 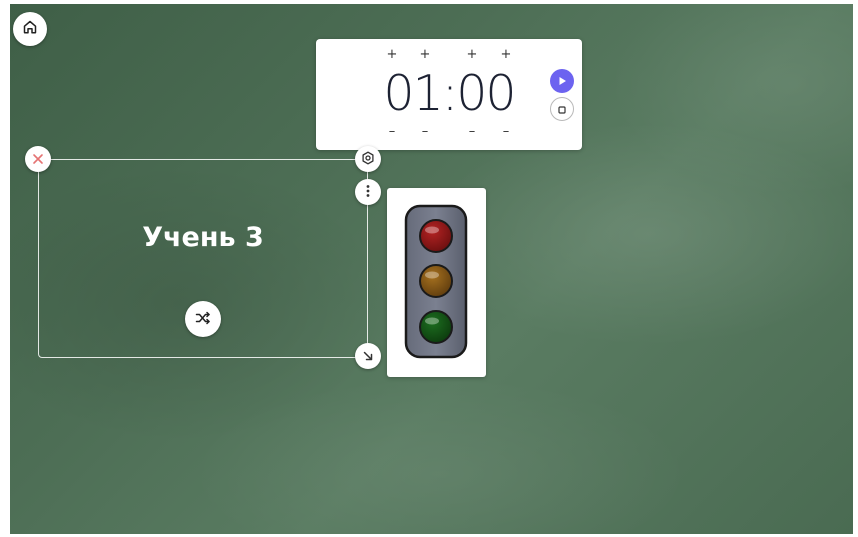 I want to click on traffic-light-widget, so click(x=436, y=282).